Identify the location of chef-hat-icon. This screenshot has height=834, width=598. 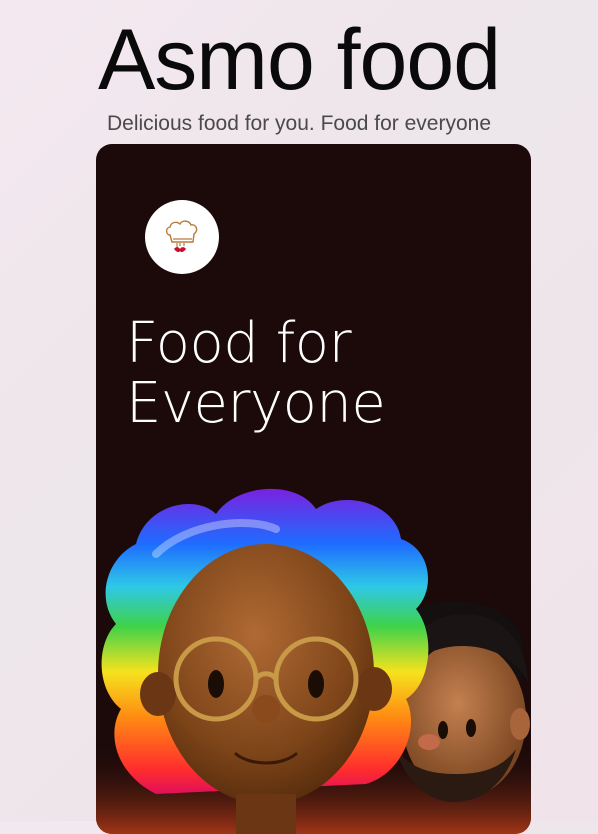
(181, 236).